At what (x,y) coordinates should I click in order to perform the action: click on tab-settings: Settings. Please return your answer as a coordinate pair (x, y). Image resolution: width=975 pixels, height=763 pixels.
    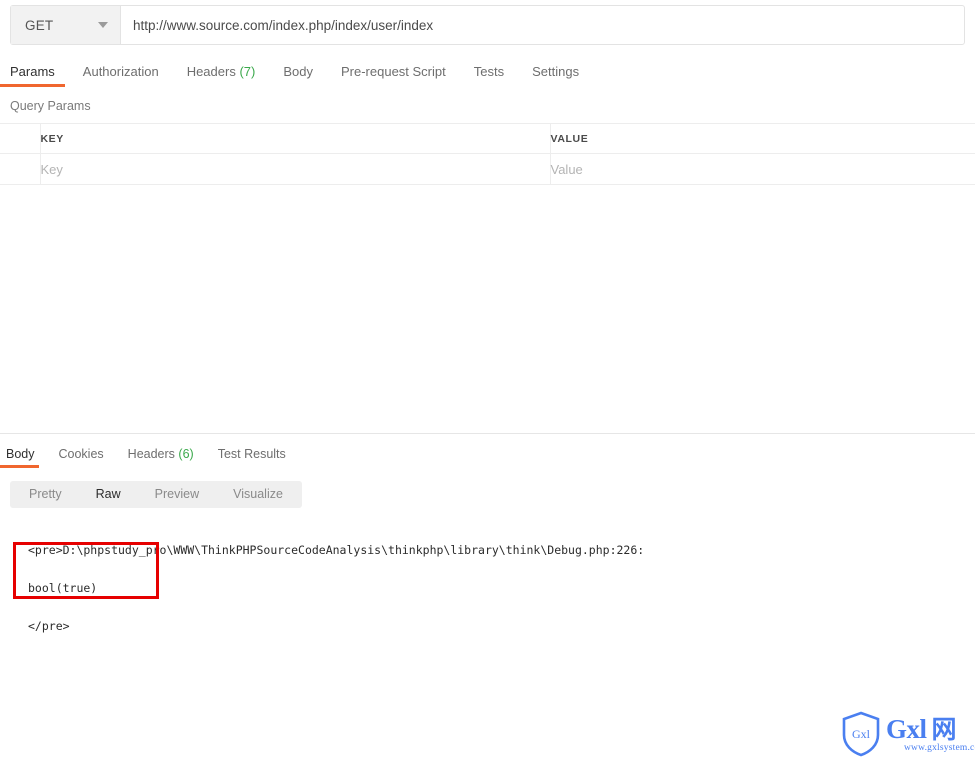
    Looking at the image, I should click on (555, 75).